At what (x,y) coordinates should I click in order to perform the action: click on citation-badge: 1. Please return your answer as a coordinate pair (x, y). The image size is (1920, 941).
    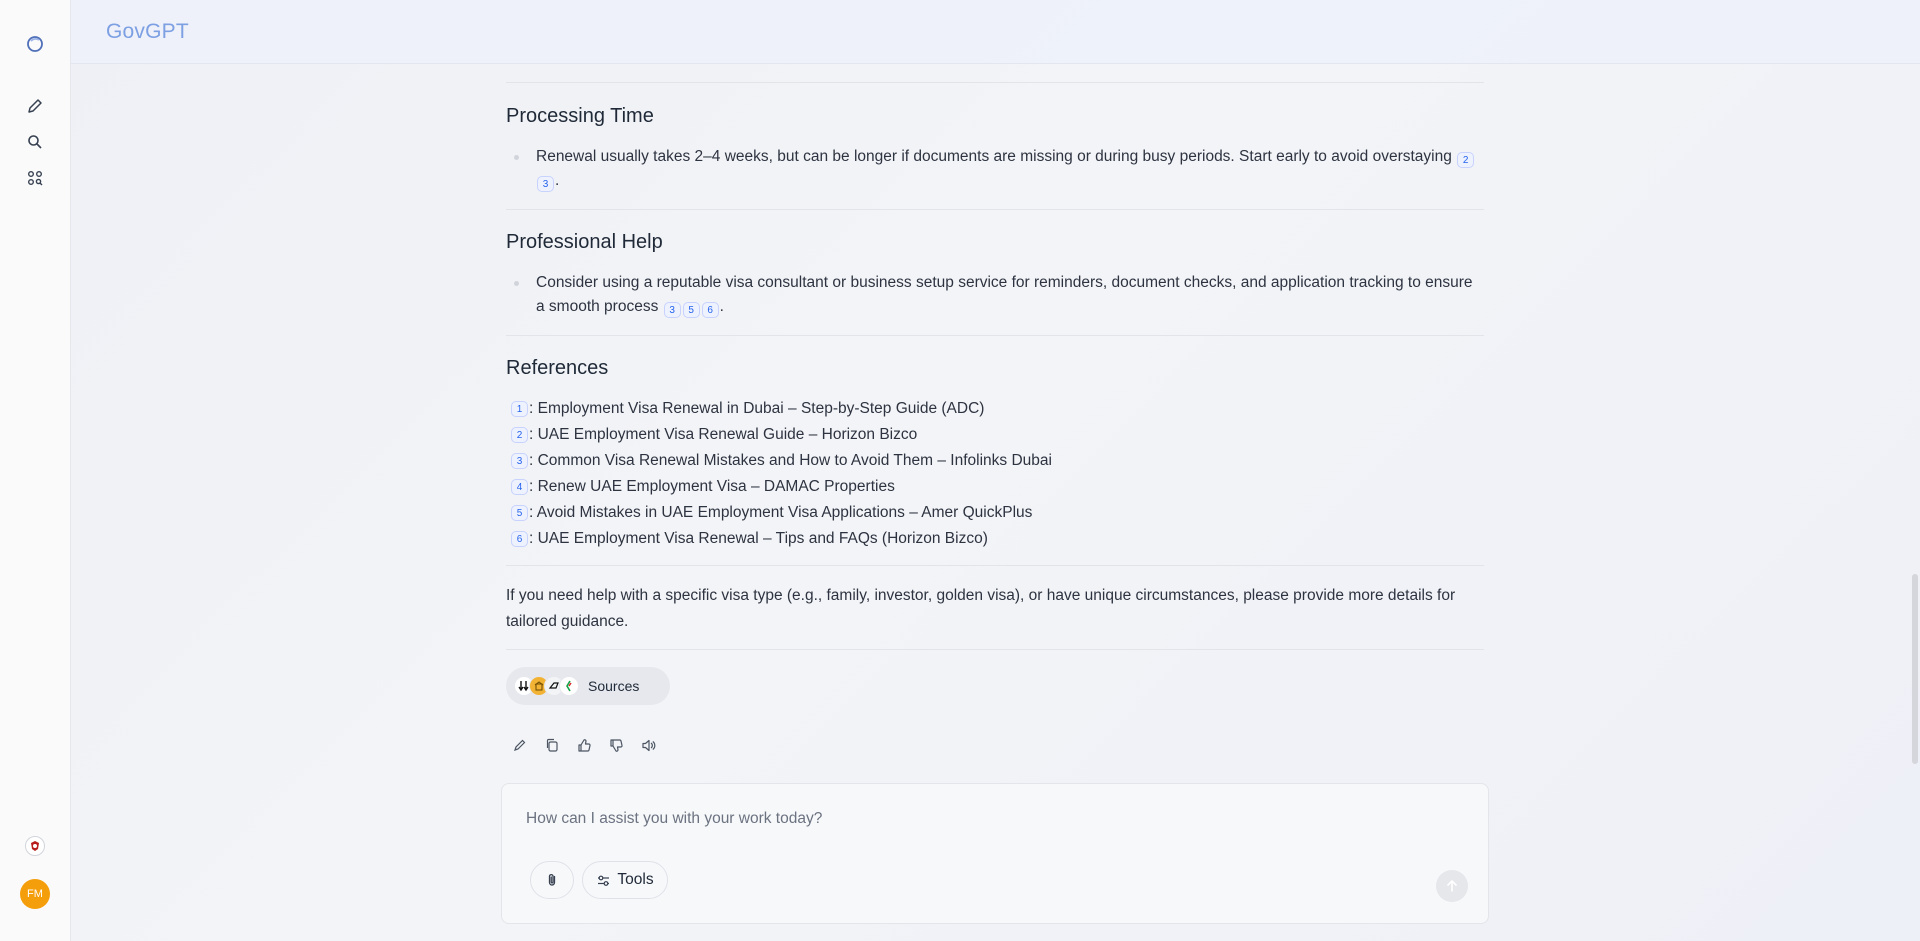
    Looking at the image, I should click on (519, 409).